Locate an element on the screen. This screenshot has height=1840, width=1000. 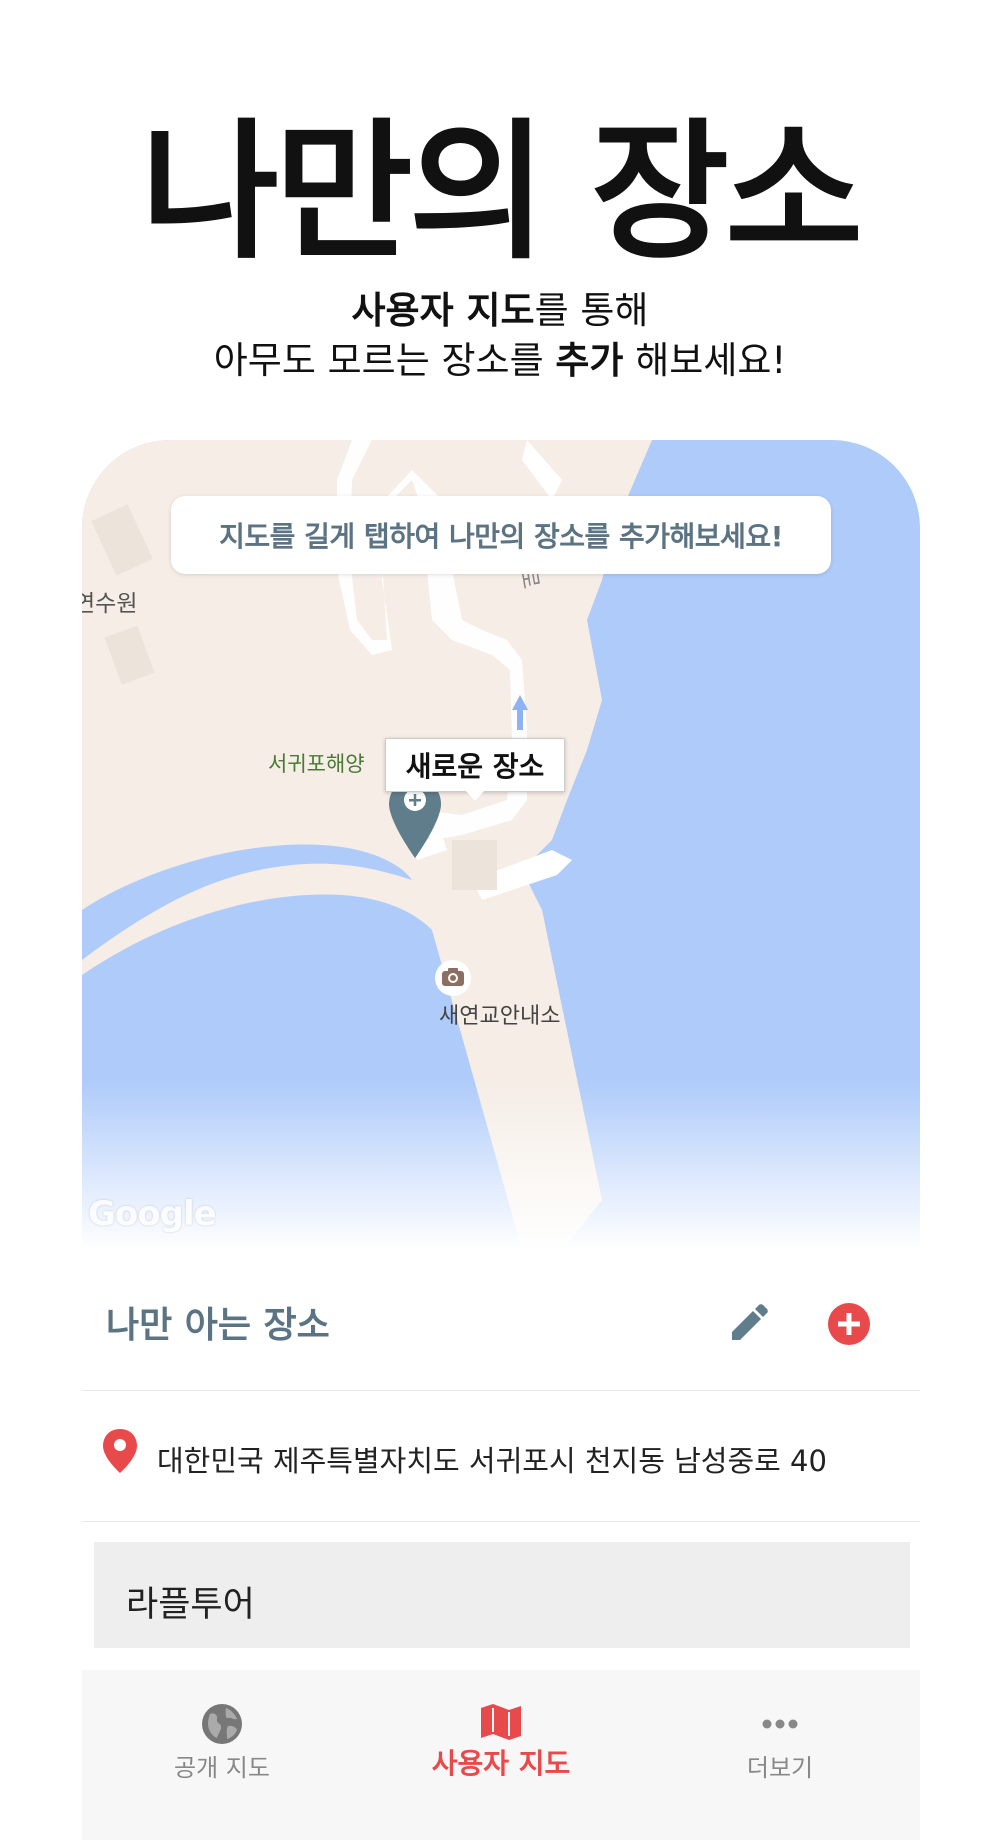
hero-subtitle-line1: 사용자 지도를 통해 is located at coordinates (500, 311).